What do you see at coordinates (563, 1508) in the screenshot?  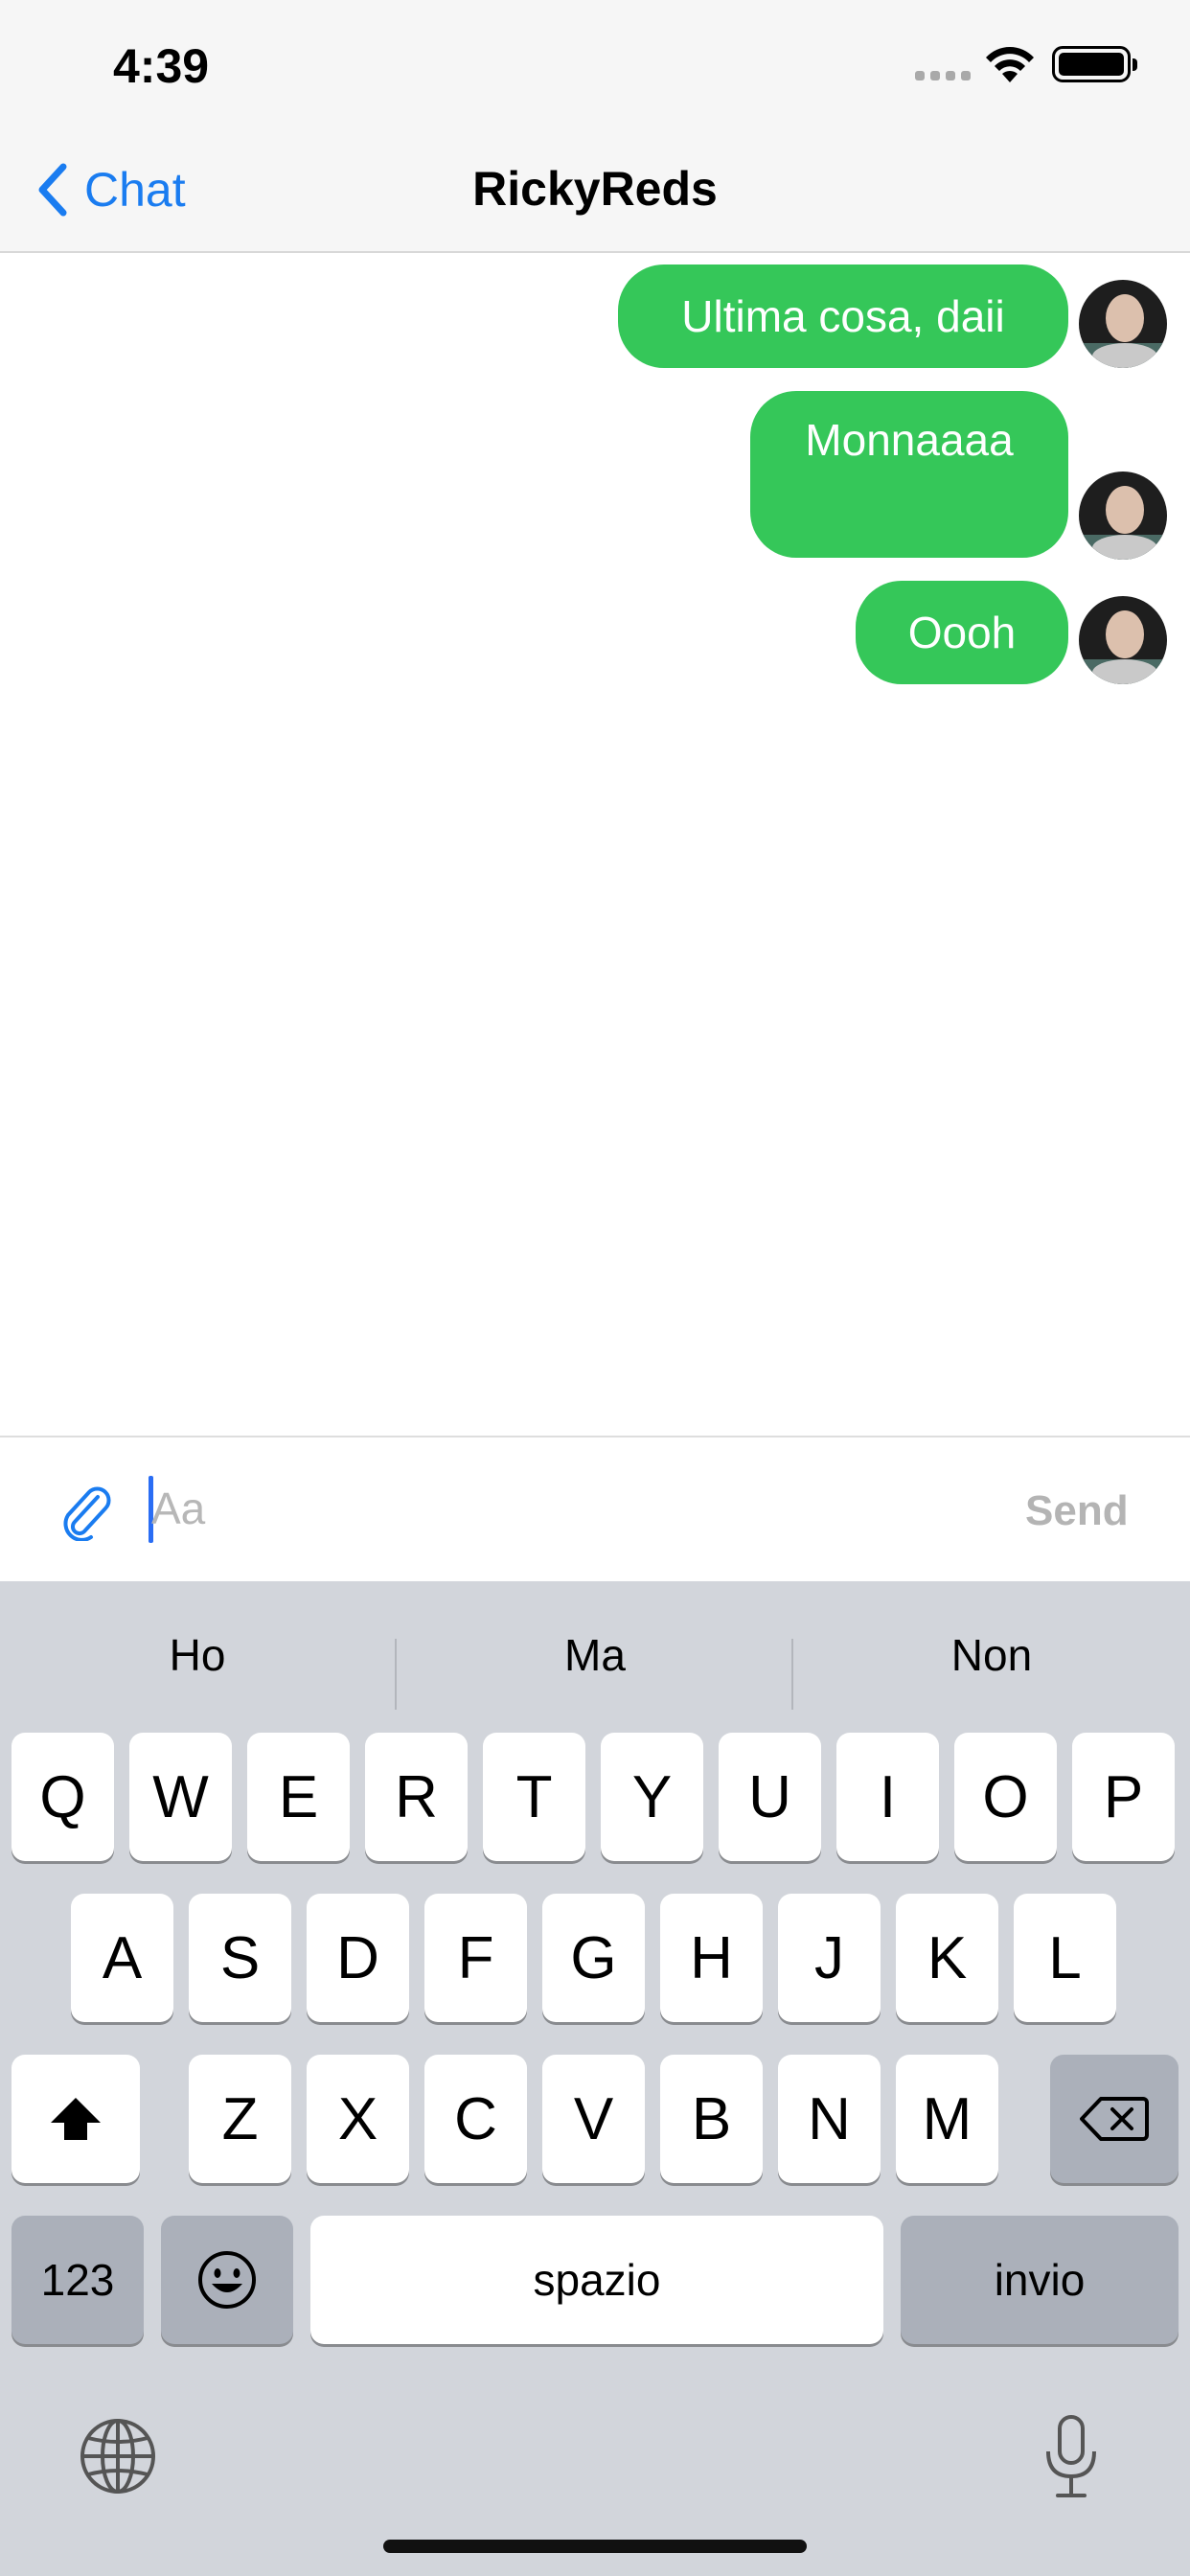 I see `message-input` at bounding box center [563, 1508].